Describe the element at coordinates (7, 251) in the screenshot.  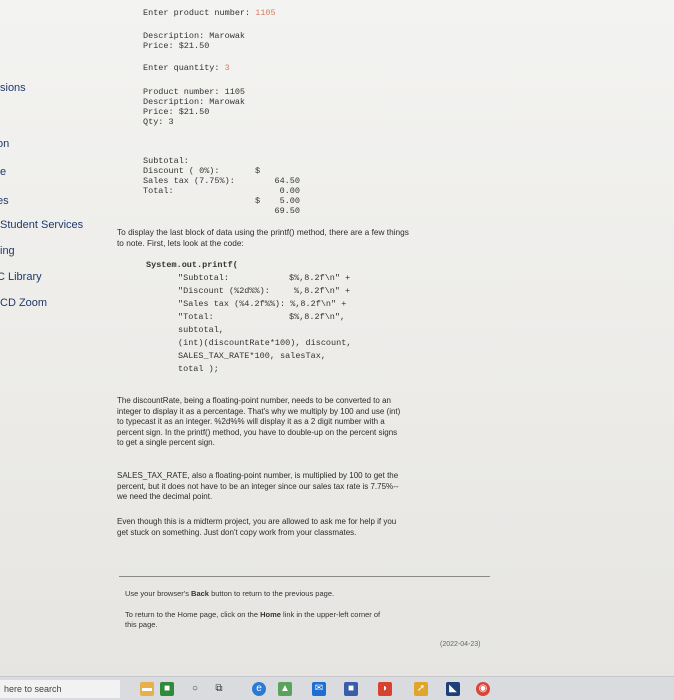
I see `sidebar-item-ing: ing` at that location.